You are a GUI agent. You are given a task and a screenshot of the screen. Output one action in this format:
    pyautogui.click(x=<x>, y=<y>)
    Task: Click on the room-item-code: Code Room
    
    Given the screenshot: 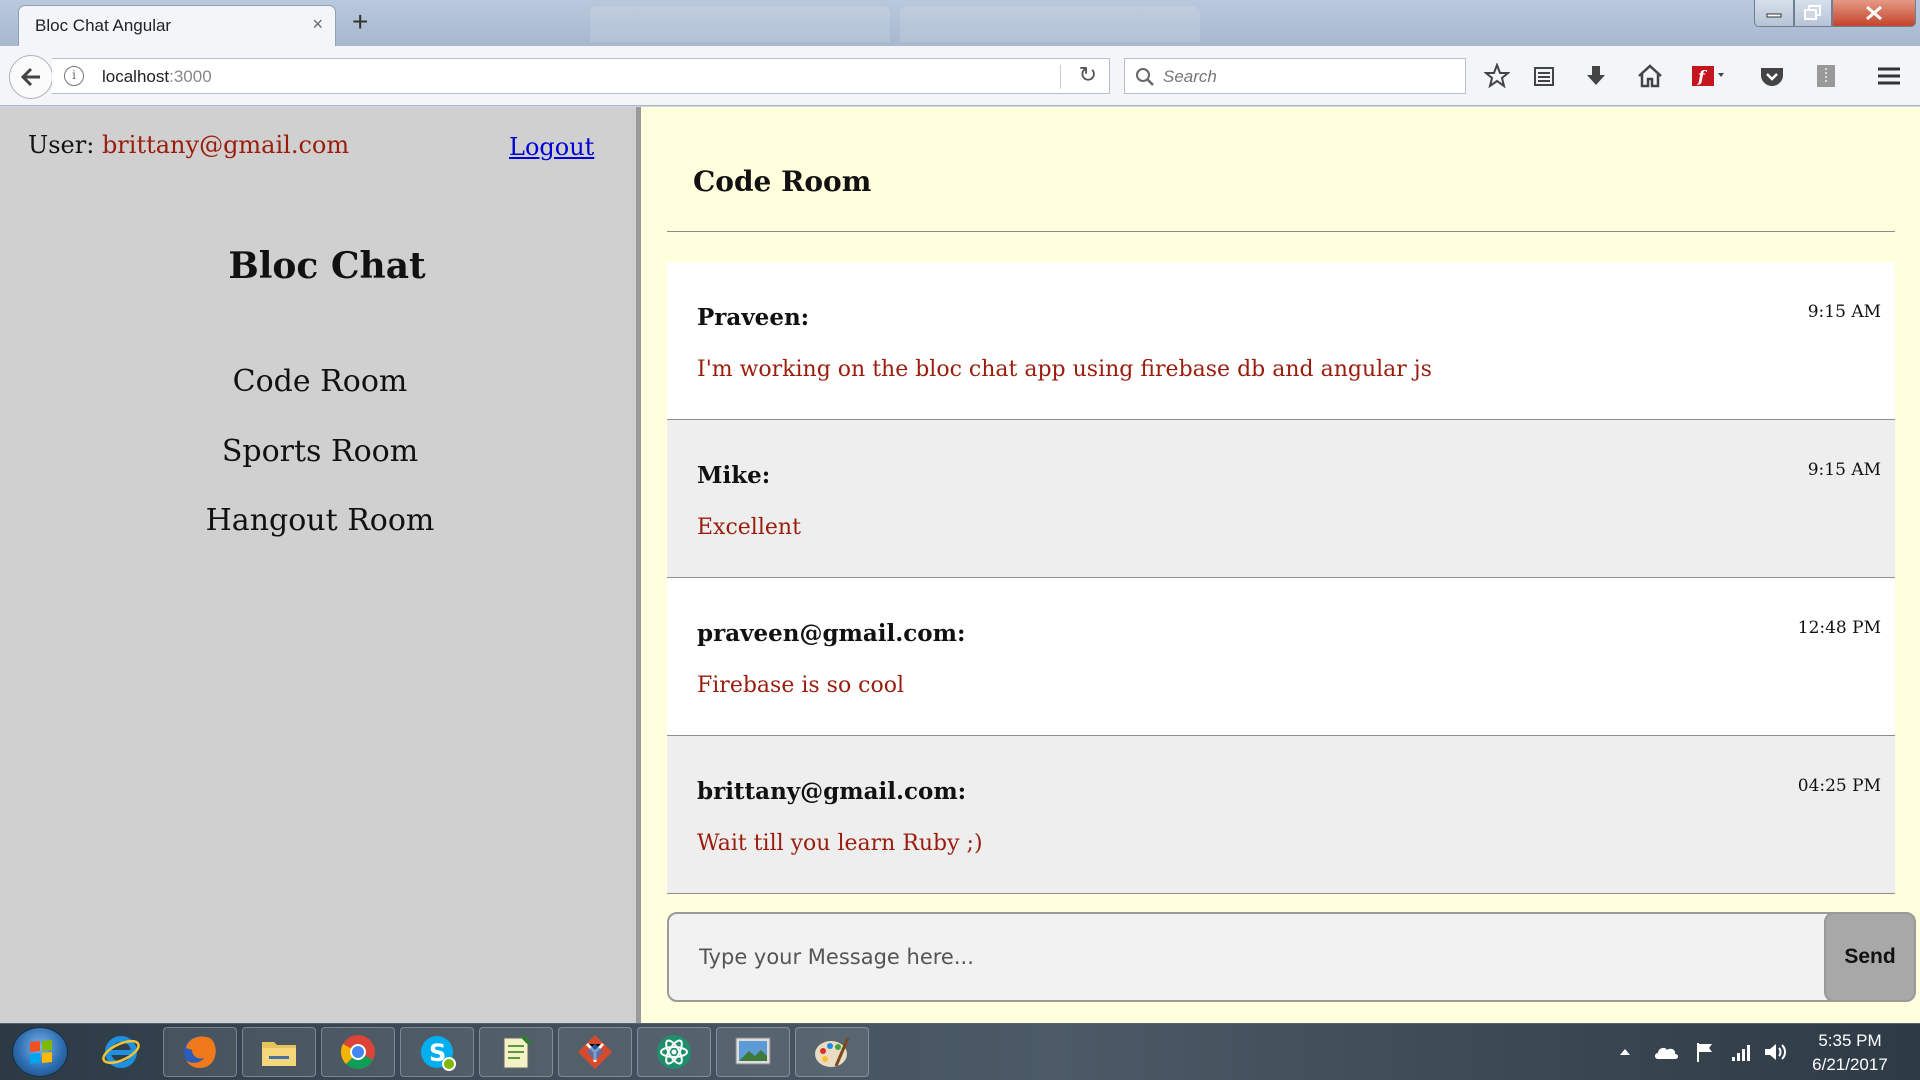 What is the action you would take?
    pyautogui.click(x=320, y=381)
    